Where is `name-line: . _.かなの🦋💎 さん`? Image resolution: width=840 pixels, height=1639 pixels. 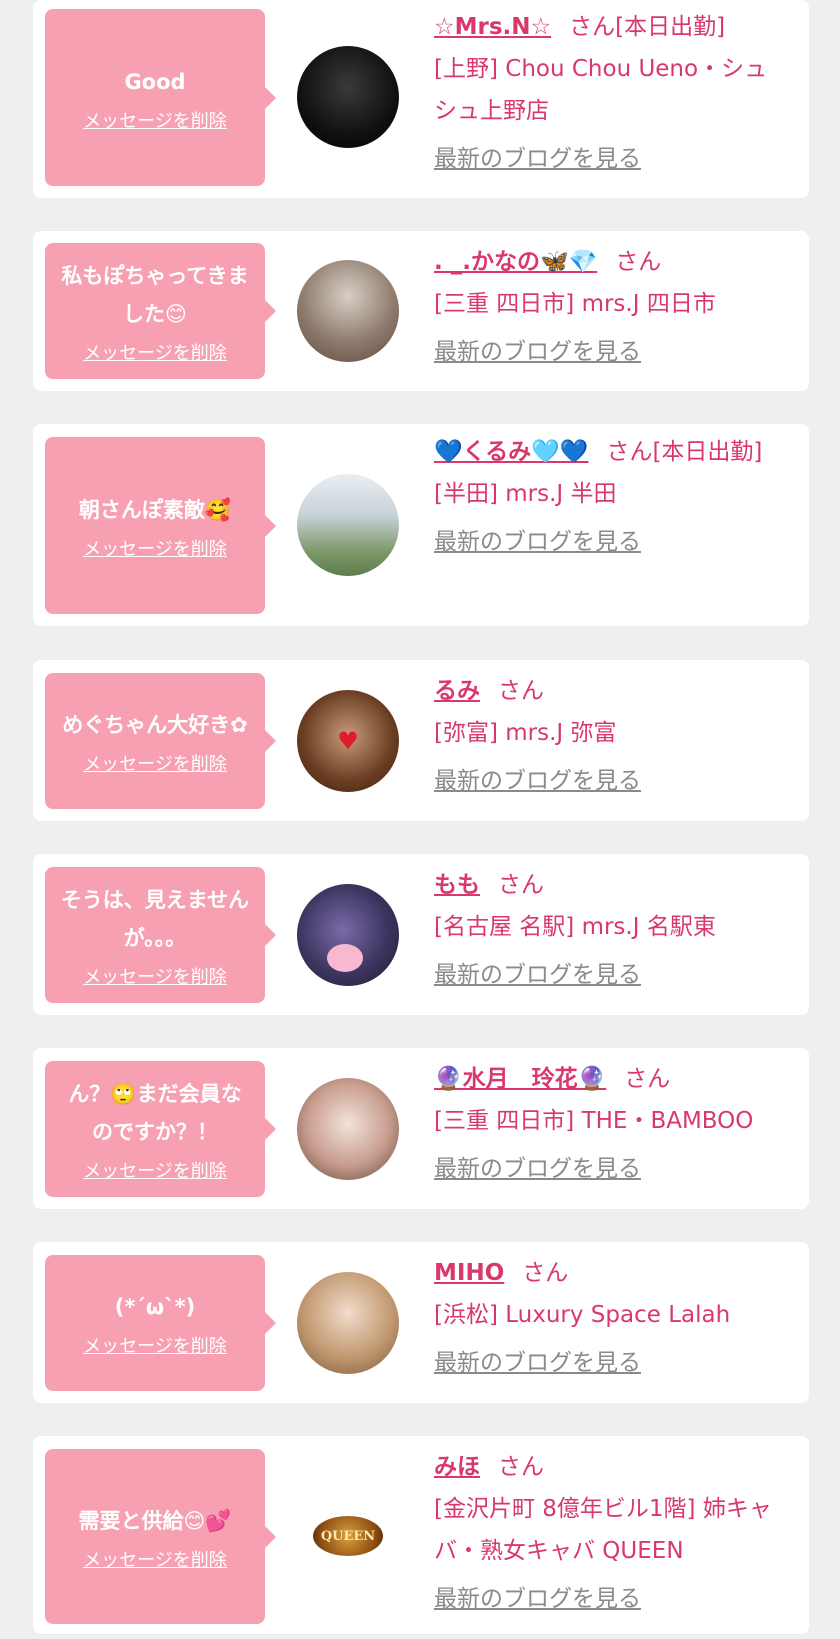
name-line: . _.かなの🦋💎 さん is located at coordinates (609, 262).